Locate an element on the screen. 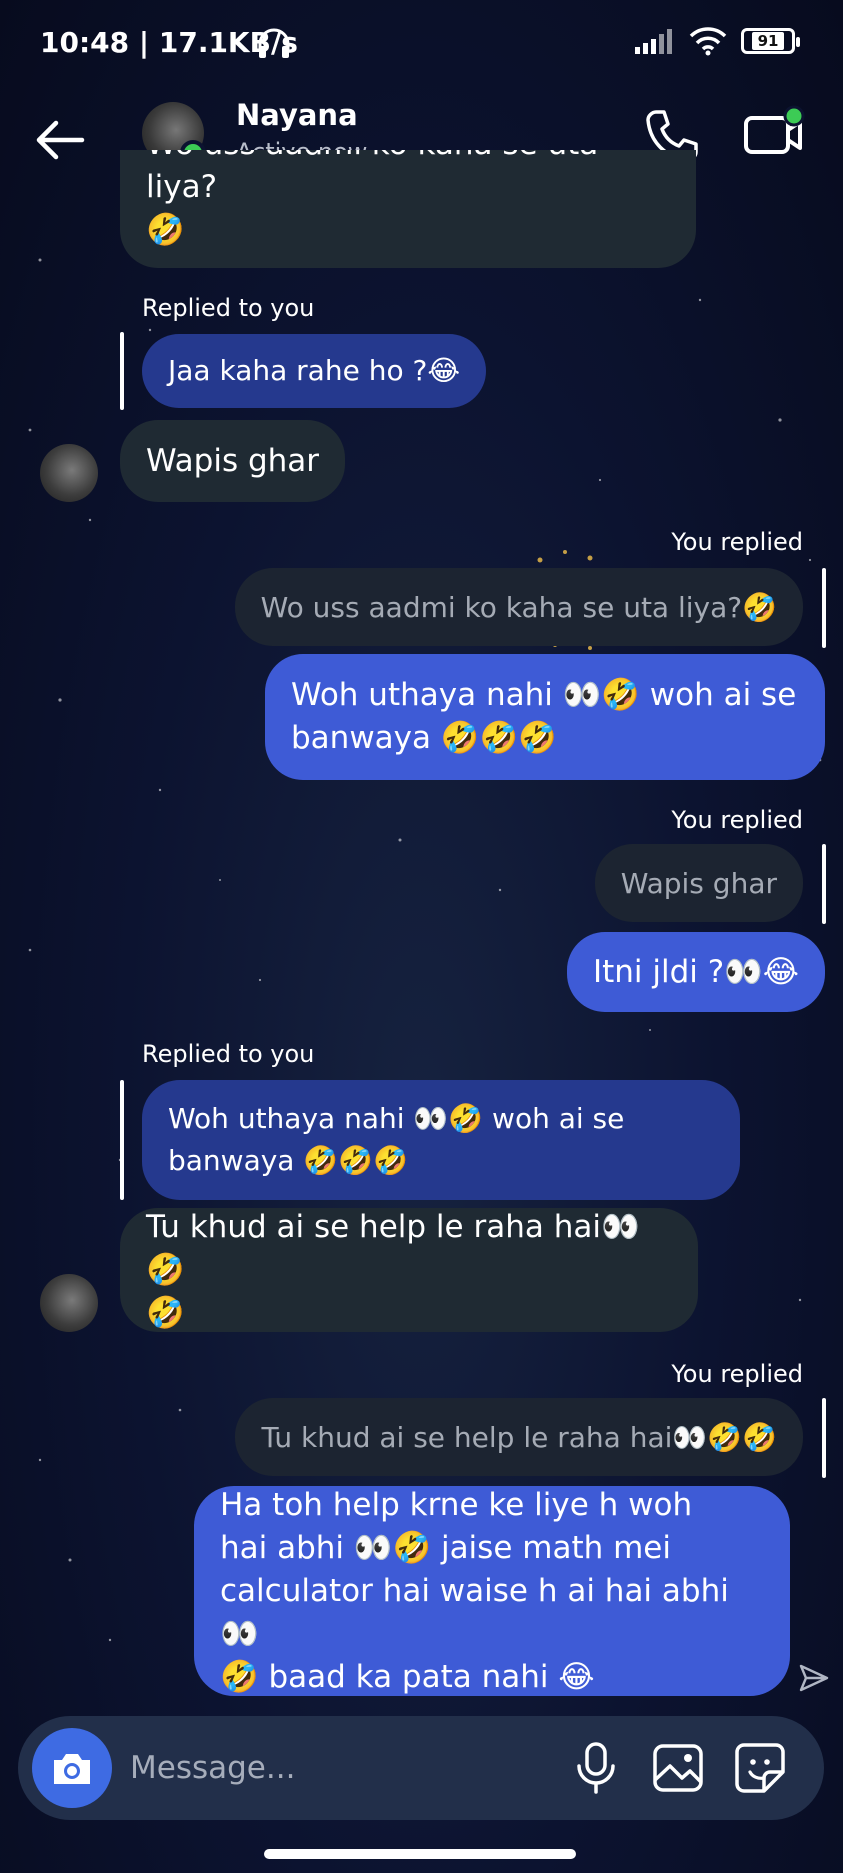 This screenshot has width=843, height=1873. status-bar: 10:48 | 17.1KB/s 91 is located at coordinates (421, 45).